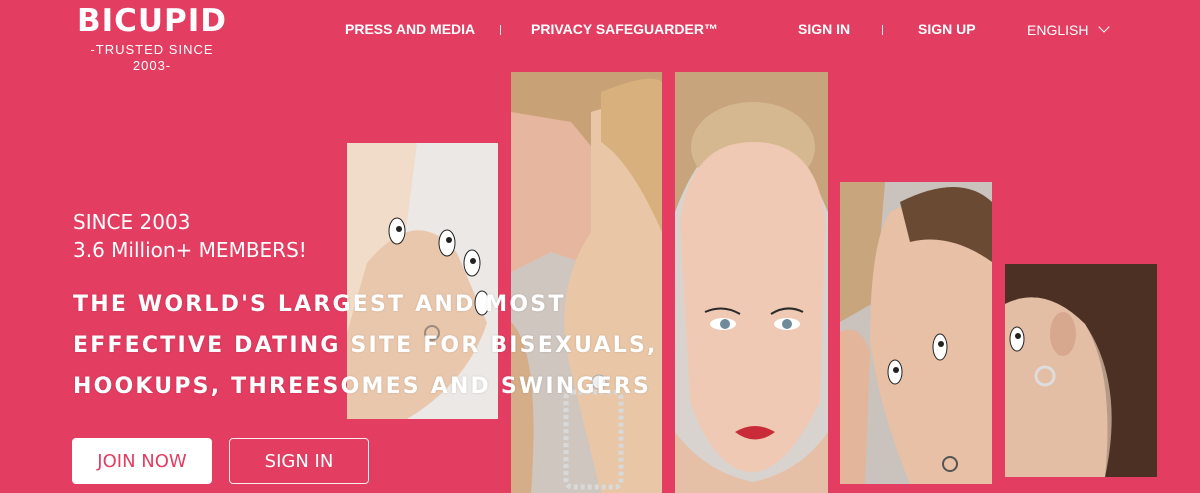 The width and height of the screenshot is (1200, 493). Describe the element at coordinates (947, 29) in the screenshot. I see `nav-sign-up: SIGN UP` at that location.